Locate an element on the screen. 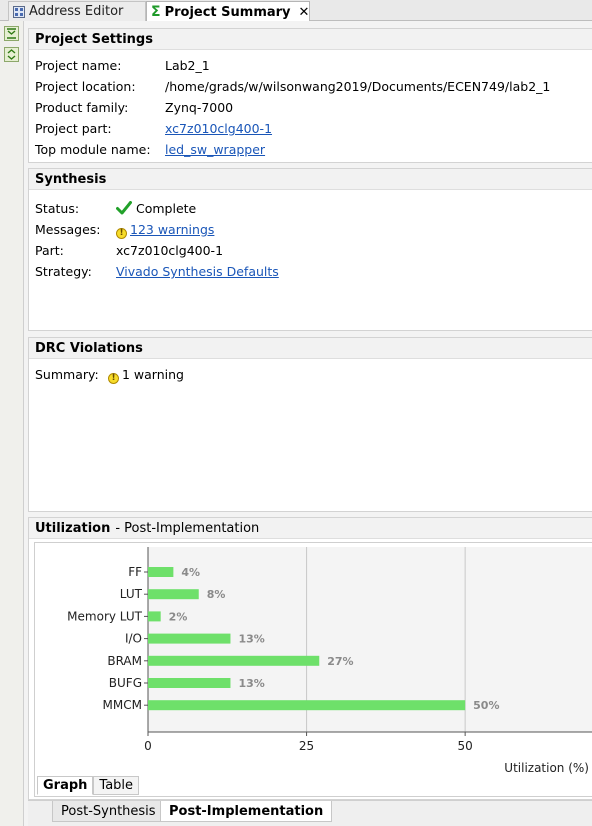 This screenshot has width=592, height=826. top-module-link: led_sw_wrapper is located at coordinates (215, 149).